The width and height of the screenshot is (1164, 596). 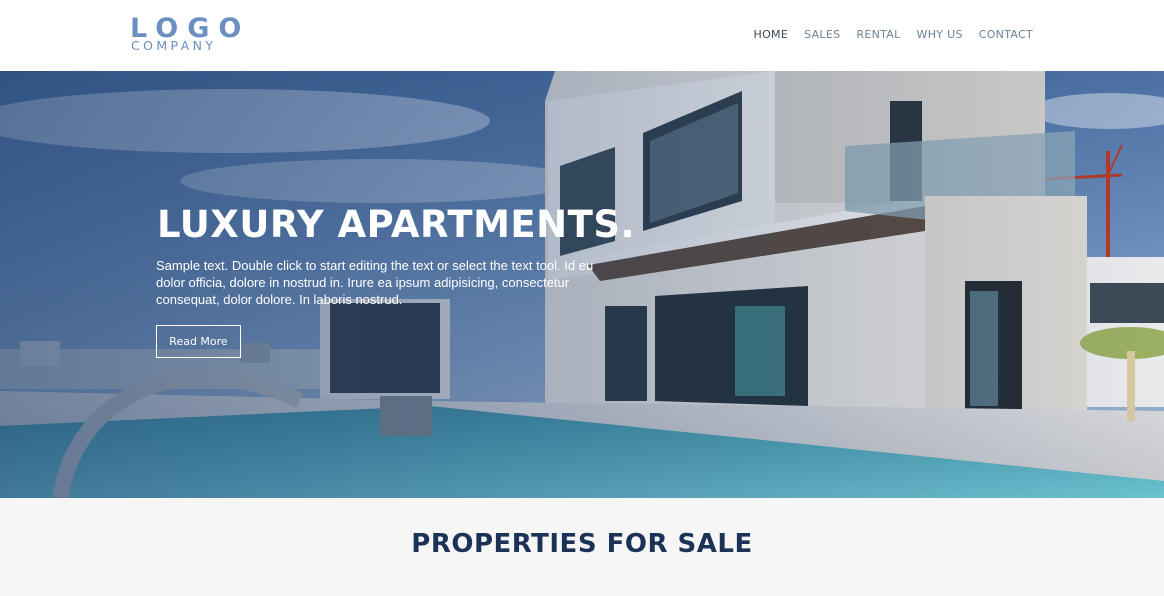 I want to click on logo-sub-text: COMPANY, so click(x=174, y=45).